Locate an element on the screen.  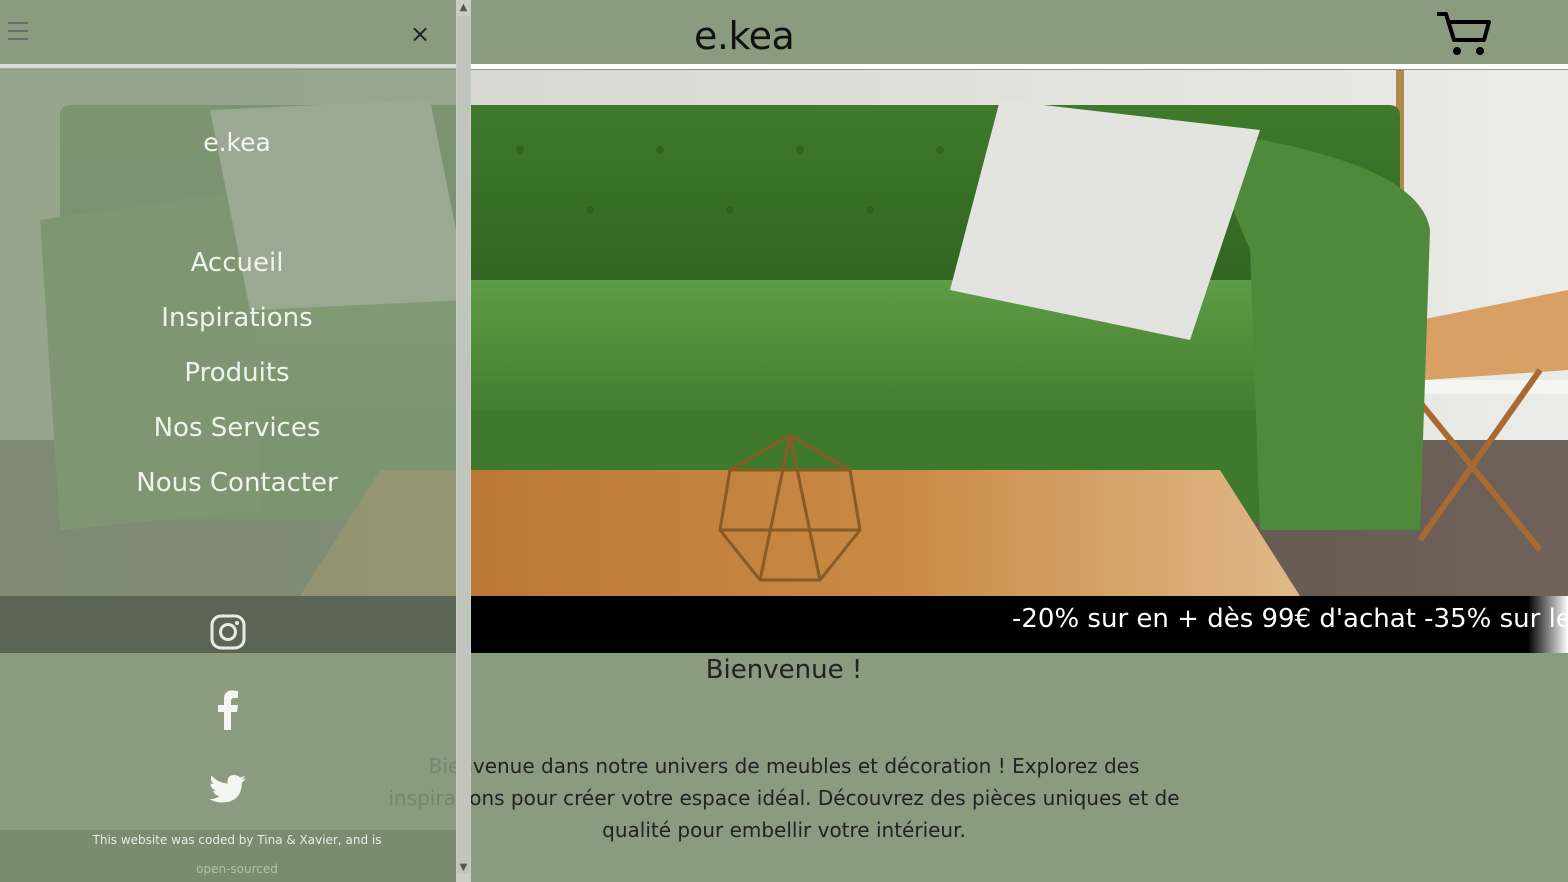
banner-fade is located at coordinates (1548, 624).